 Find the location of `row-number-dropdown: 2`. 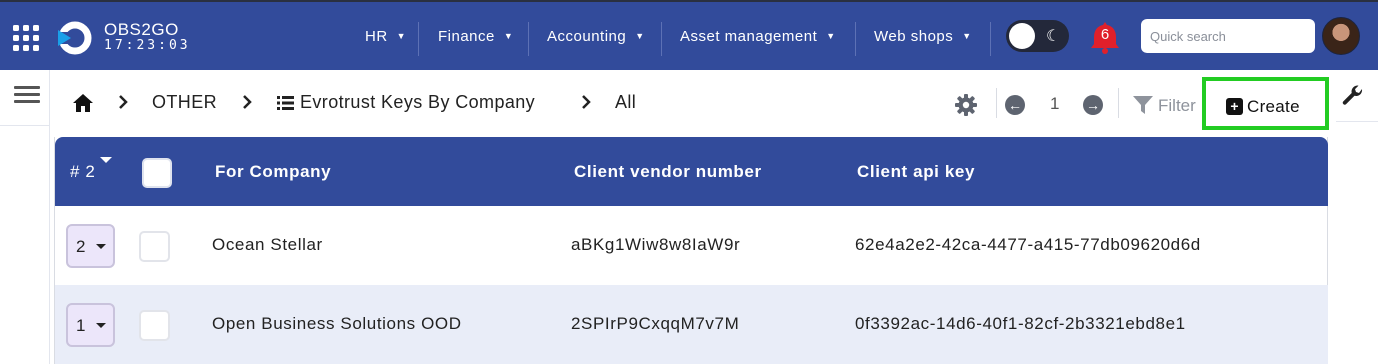

row-number-dropdown: 2 is located at coordinates (90, 246).